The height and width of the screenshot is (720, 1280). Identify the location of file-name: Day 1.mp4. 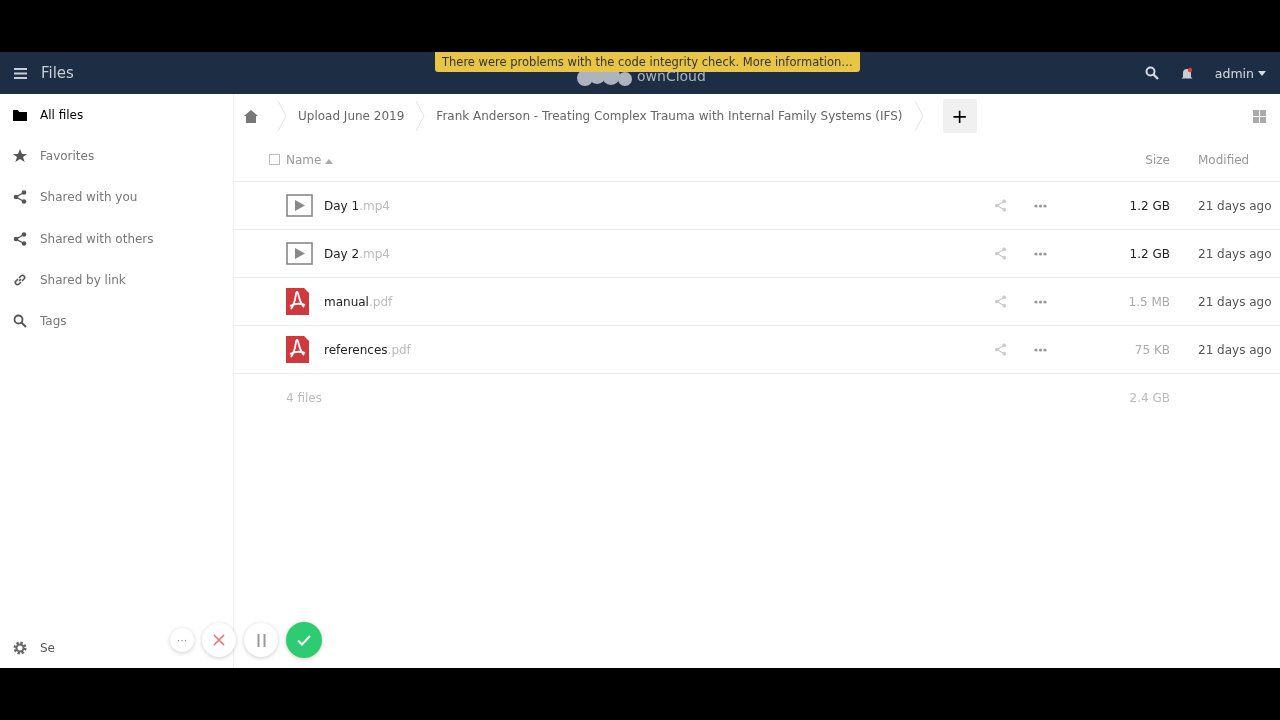
(659, 205).